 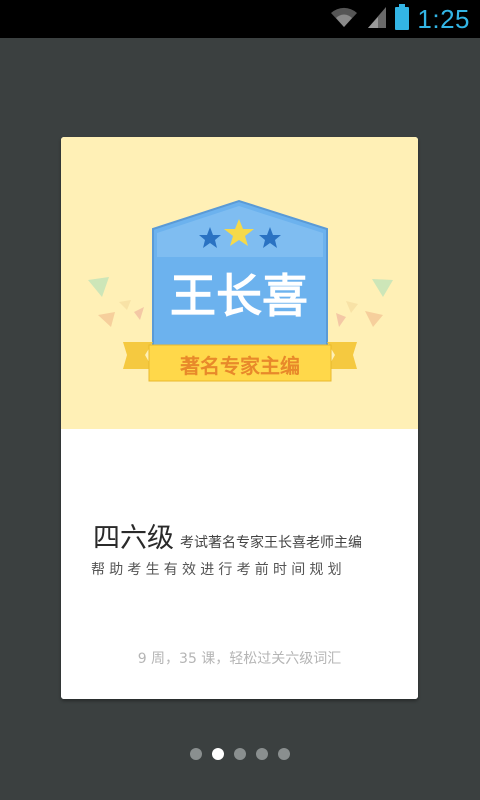 I want to click on ribbon-text: 著名专家主编, so click(x=240, y=366).